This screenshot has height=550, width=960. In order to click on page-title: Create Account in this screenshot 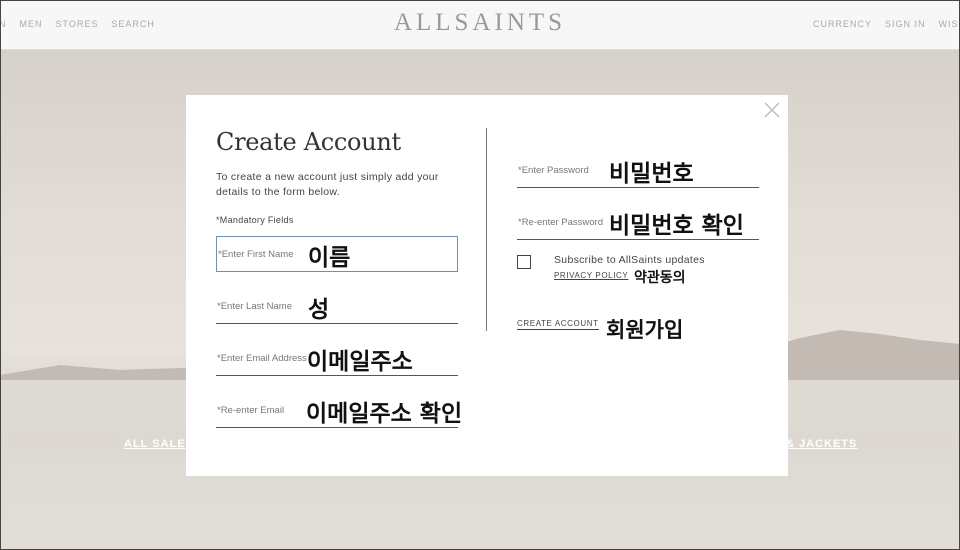, I will do `click(308, 142)`.